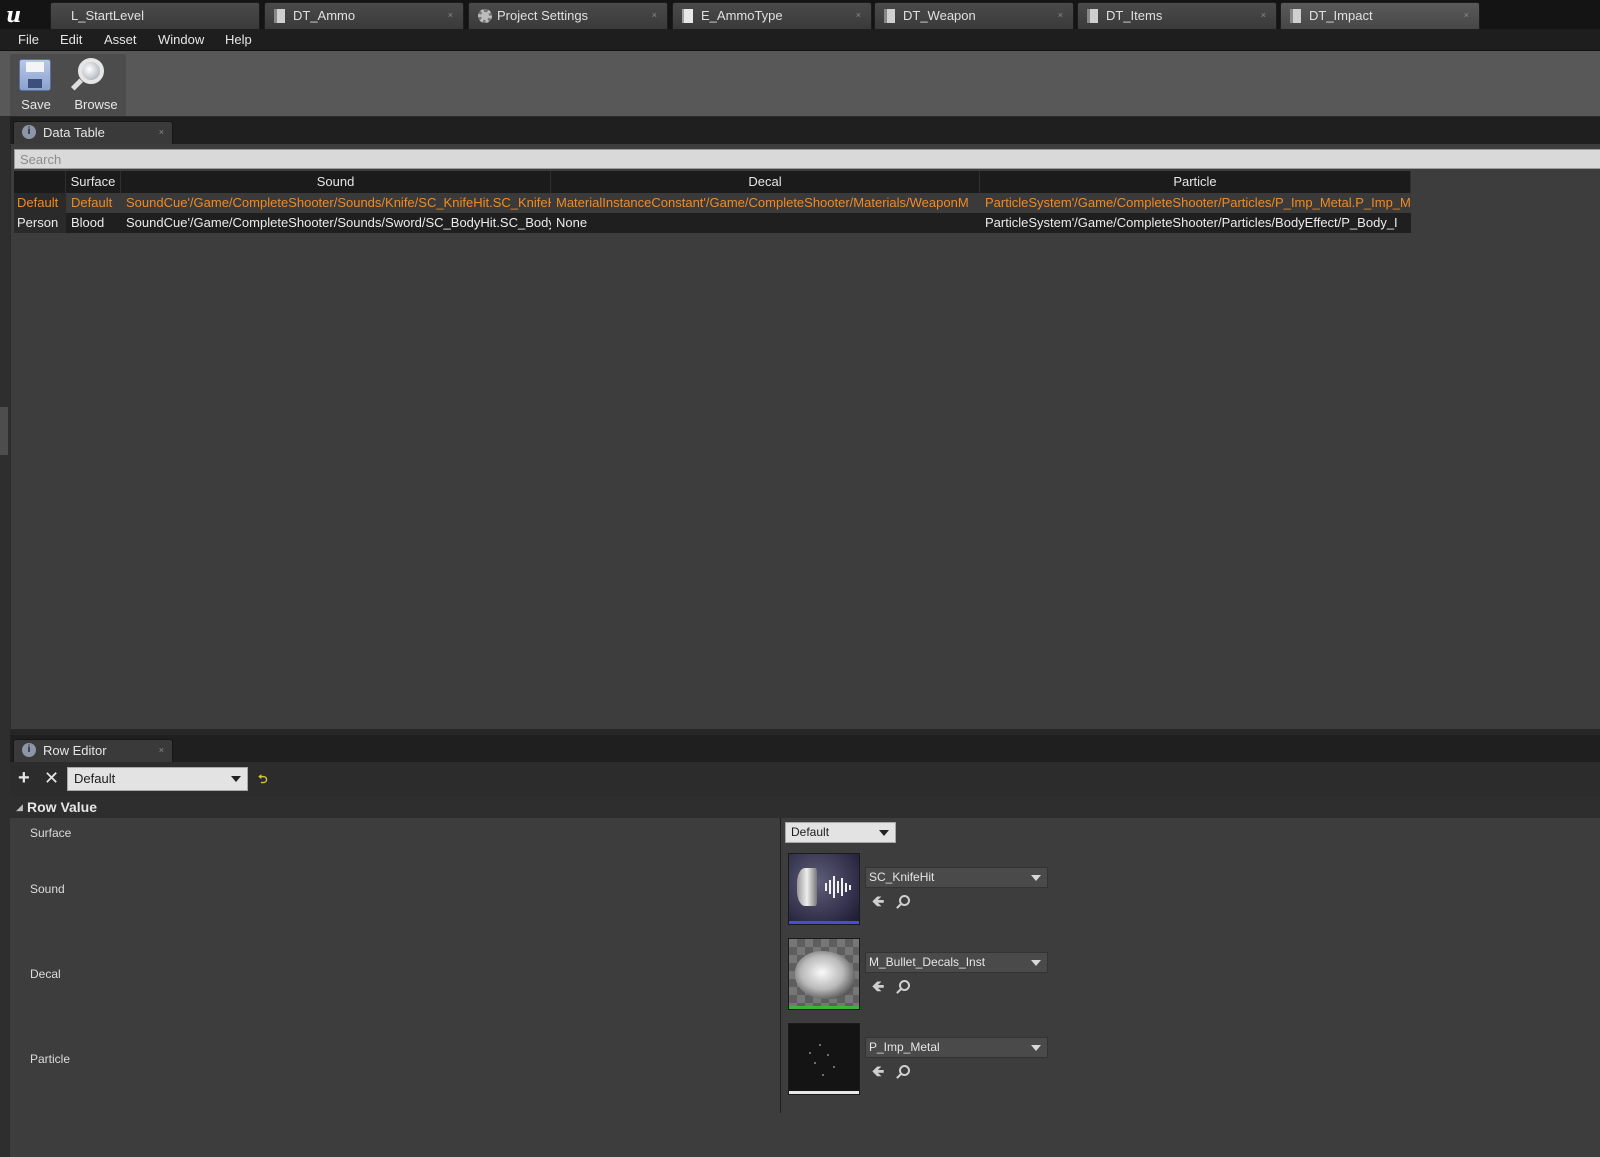 This screenshot has width=1600, height=1157. Describe the element at coordinates (29, 132) in the screenshot. I see `info-icon: i` at that location.